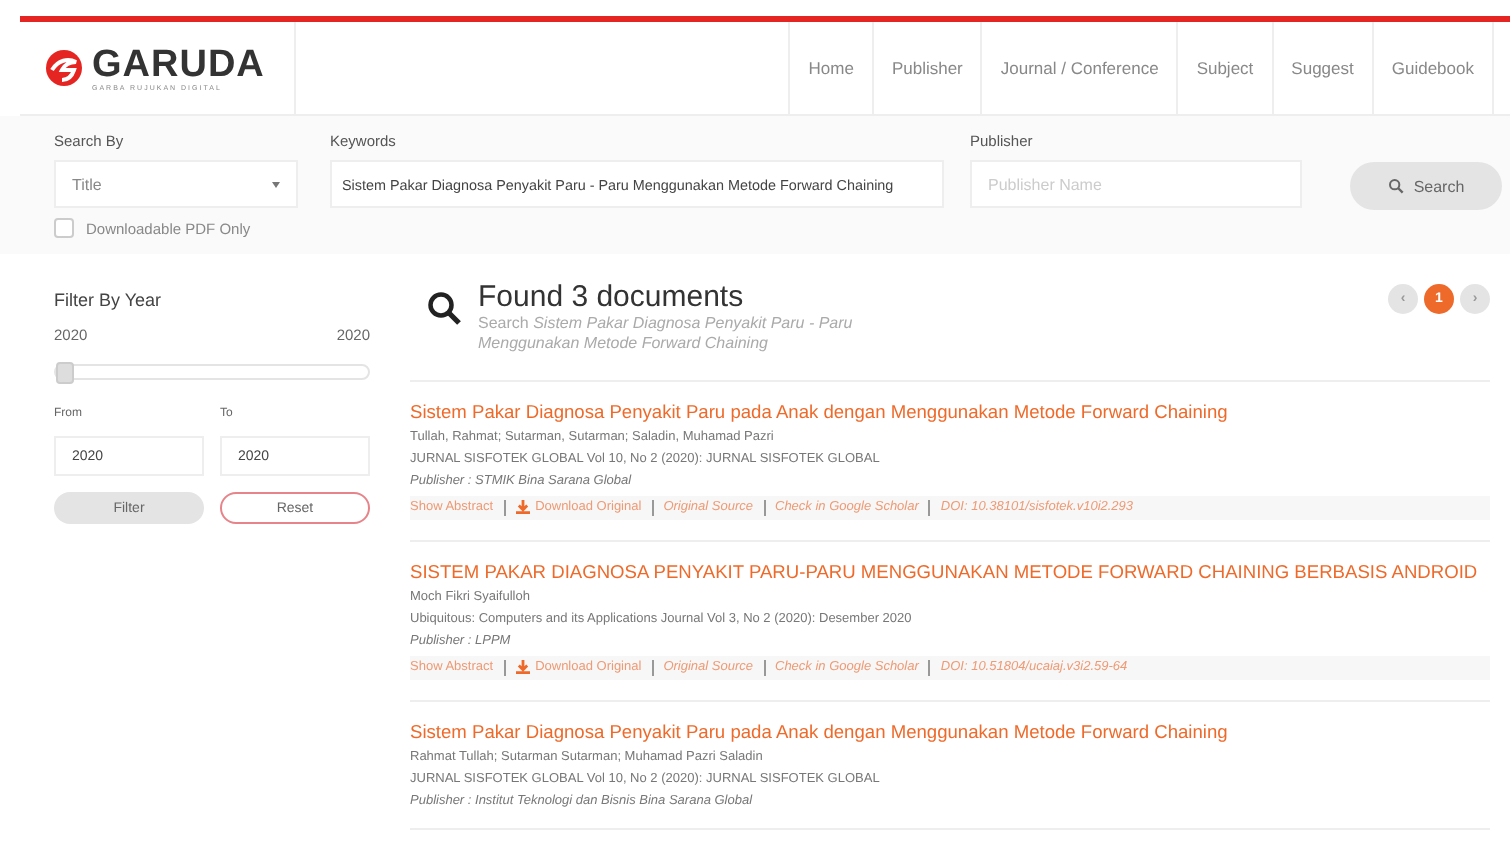 This screenshot has width=1510, height=856. I want to click on nav-link: Subject, so click(1224, 68).